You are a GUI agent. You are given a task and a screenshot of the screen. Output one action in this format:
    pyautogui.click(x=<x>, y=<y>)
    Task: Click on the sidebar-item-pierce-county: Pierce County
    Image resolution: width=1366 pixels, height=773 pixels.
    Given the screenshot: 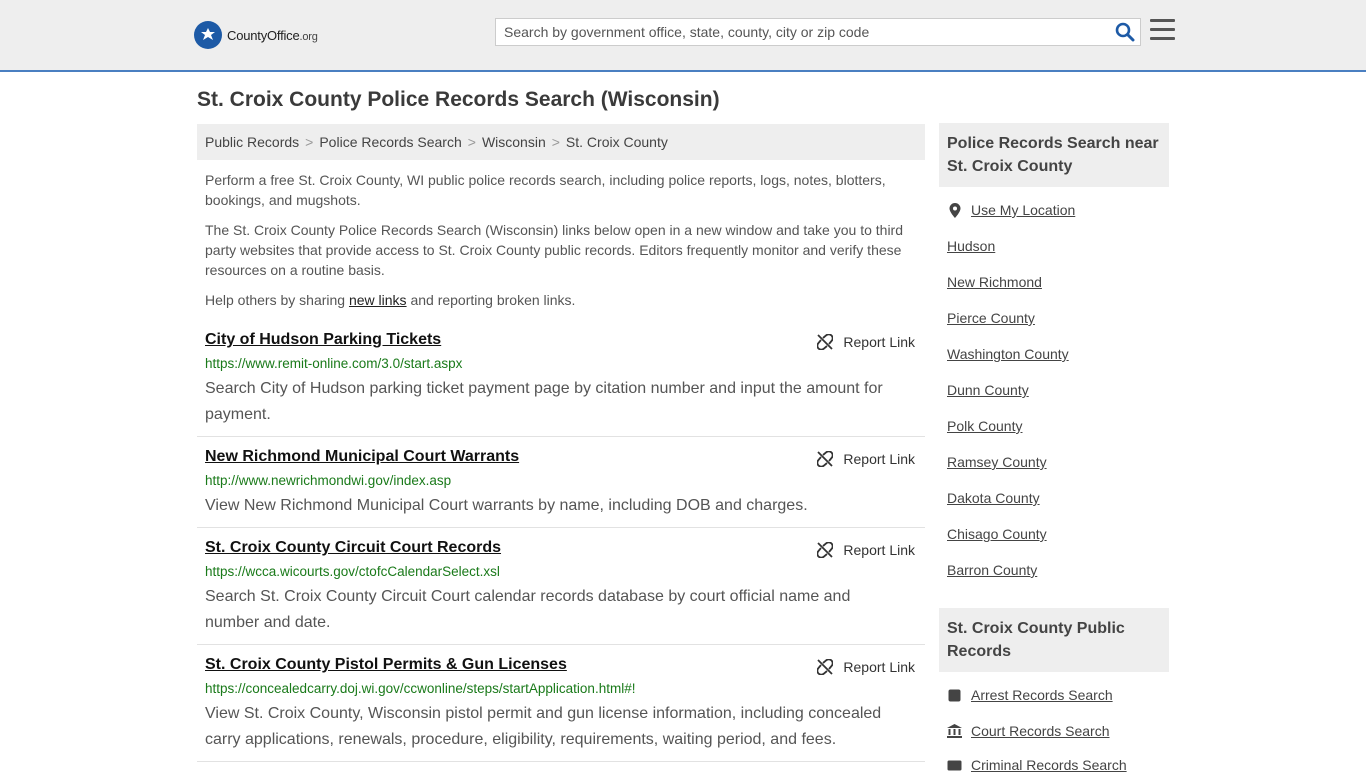 What is the action you would take?
    pyautogui.click(x=991, y=318)
    